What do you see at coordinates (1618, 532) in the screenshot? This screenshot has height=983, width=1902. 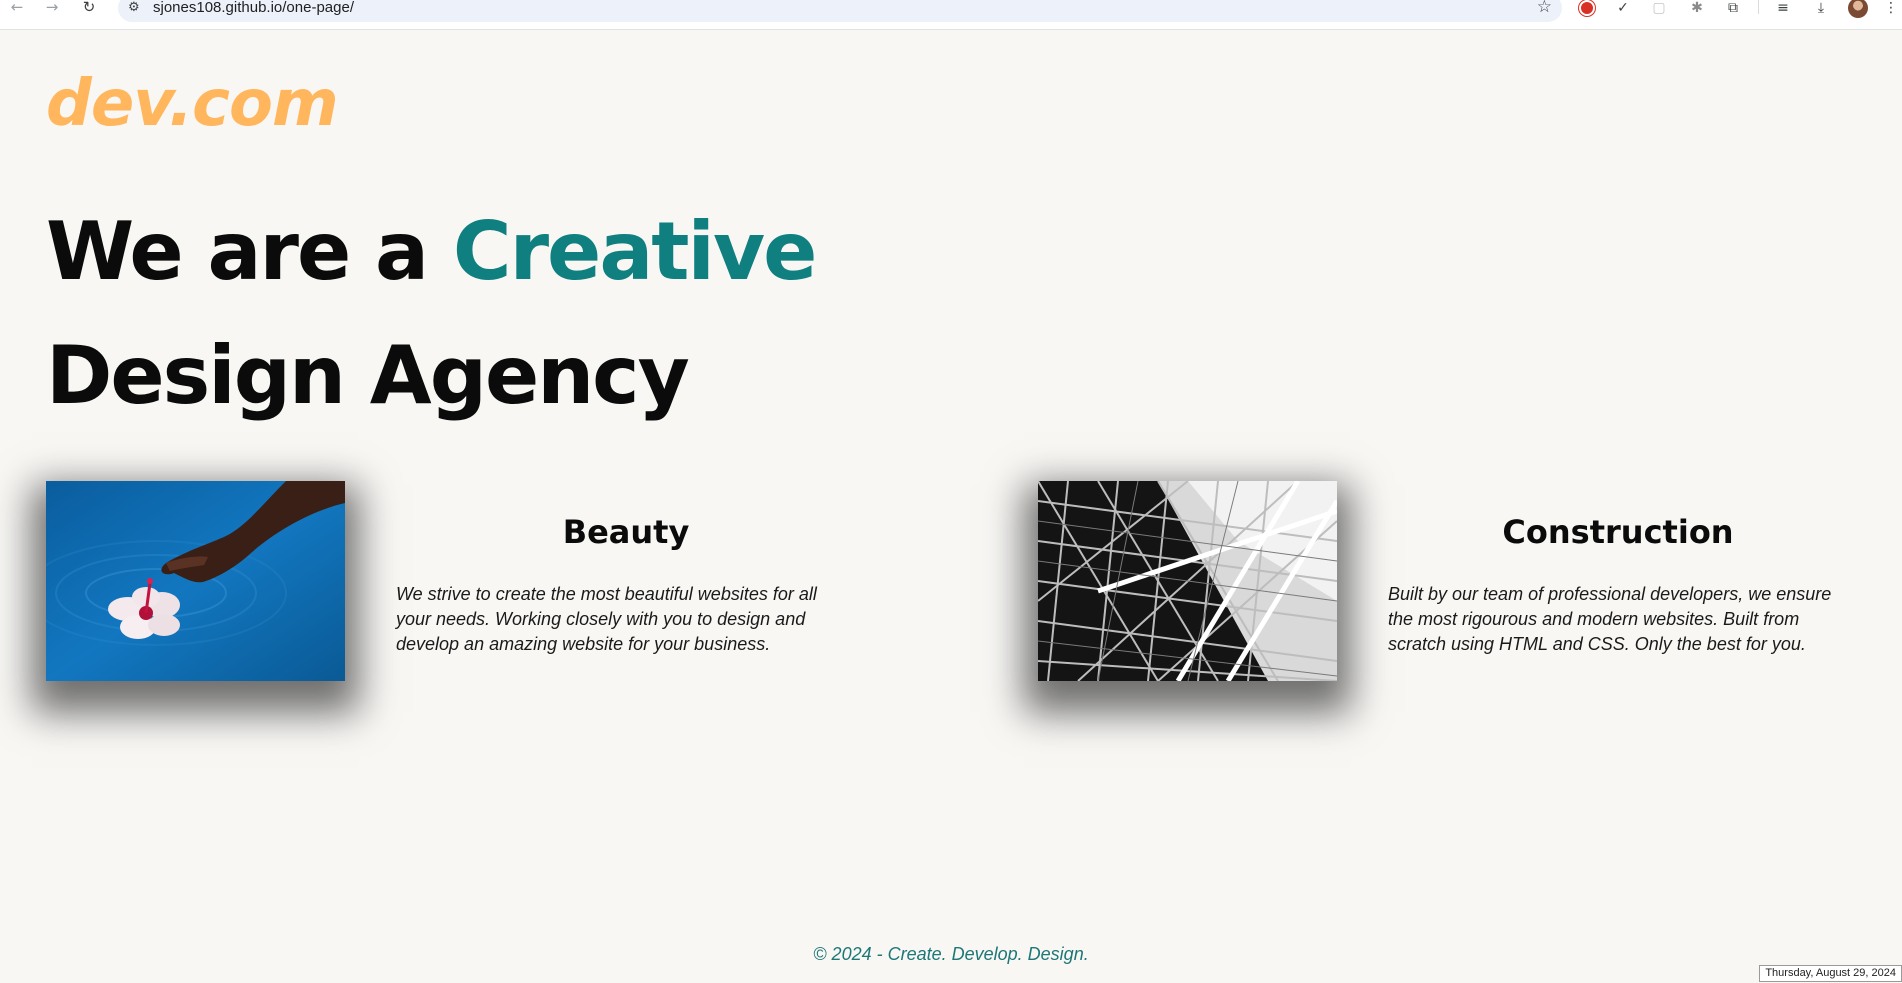 I see `card-heading-construction: Construction` at bounding box center [1618, 532].